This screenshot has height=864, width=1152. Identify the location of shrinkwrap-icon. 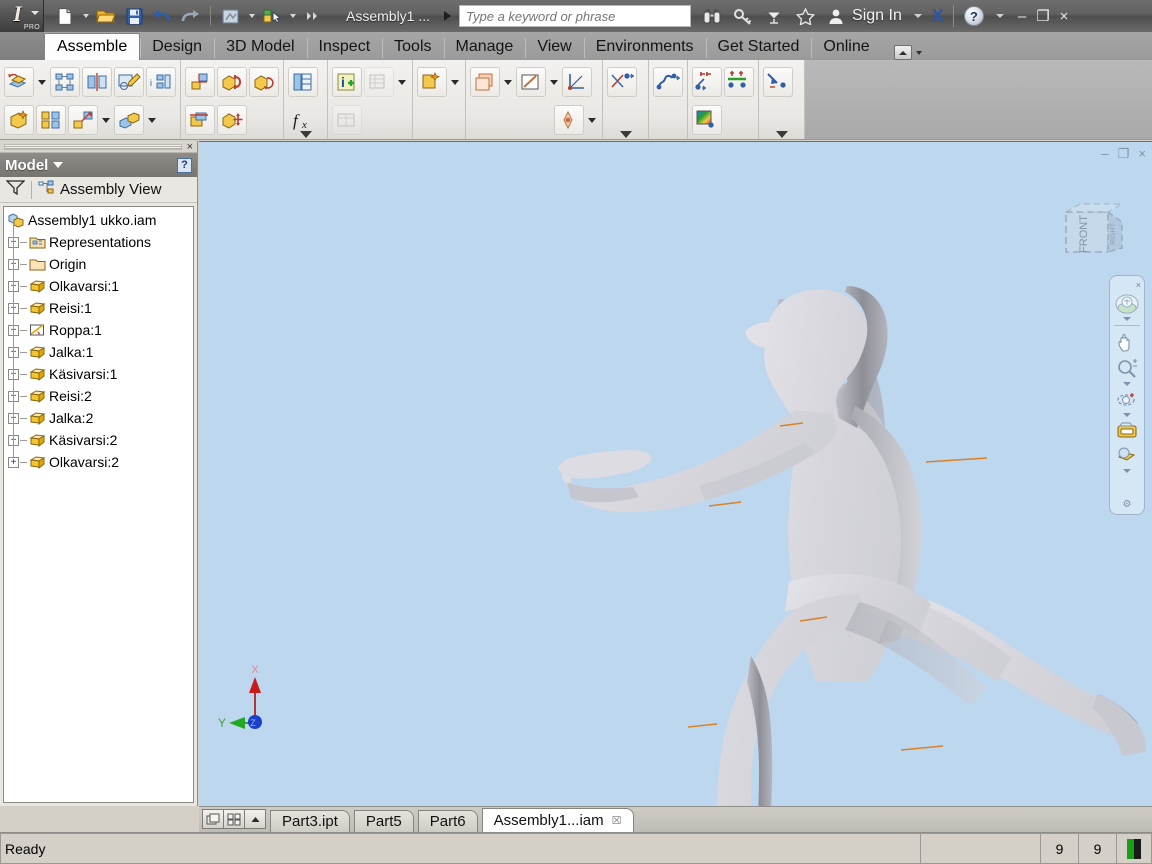
(129, 120).